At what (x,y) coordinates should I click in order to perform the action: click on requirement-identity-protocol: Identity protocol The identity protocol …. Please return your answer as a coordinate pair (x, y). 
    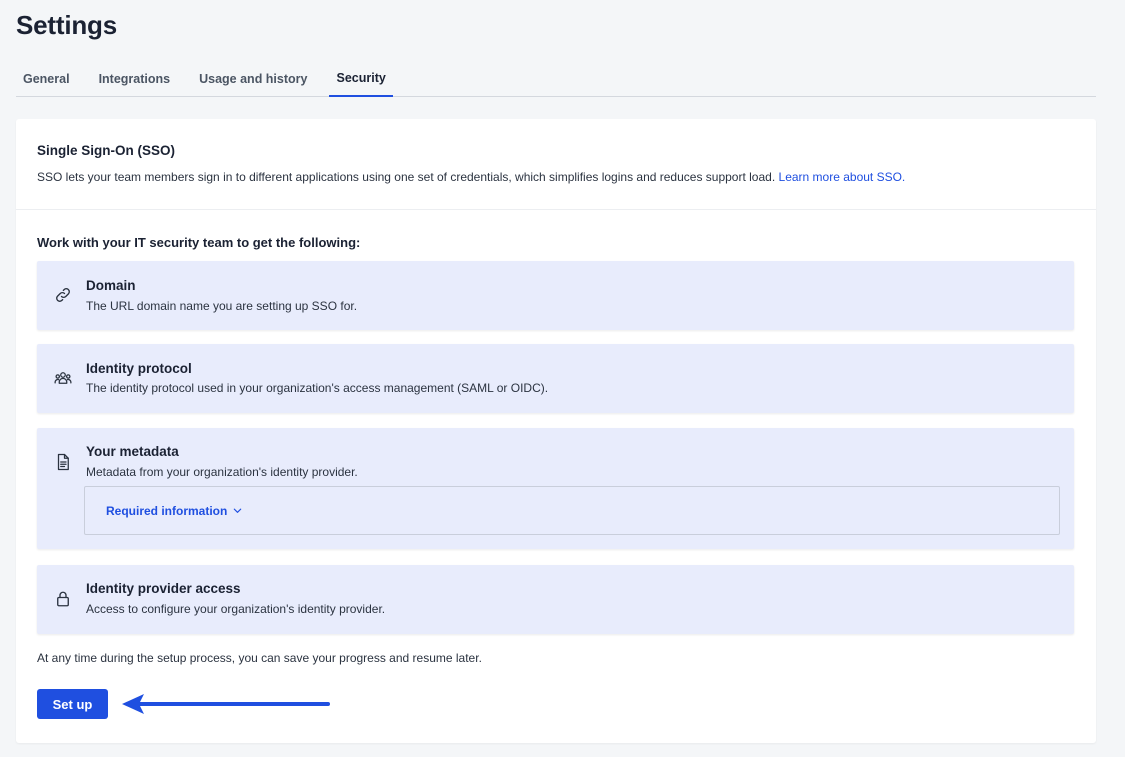
    Looking at the image, I should click on (555, 378).